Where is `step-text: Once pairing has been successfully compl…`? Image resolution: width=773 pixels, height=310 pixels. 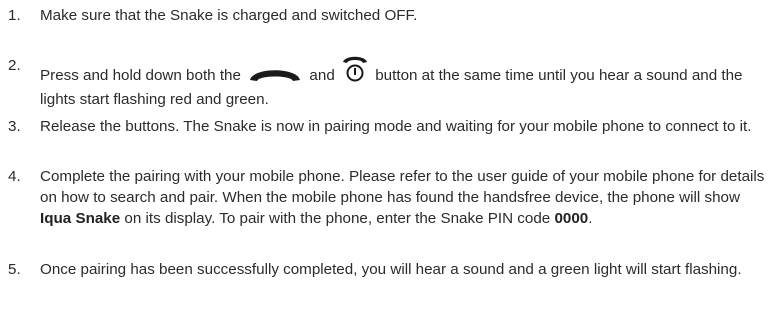
step-text: Once pairing has been successfully compl… is located at coordinates (391, 269).